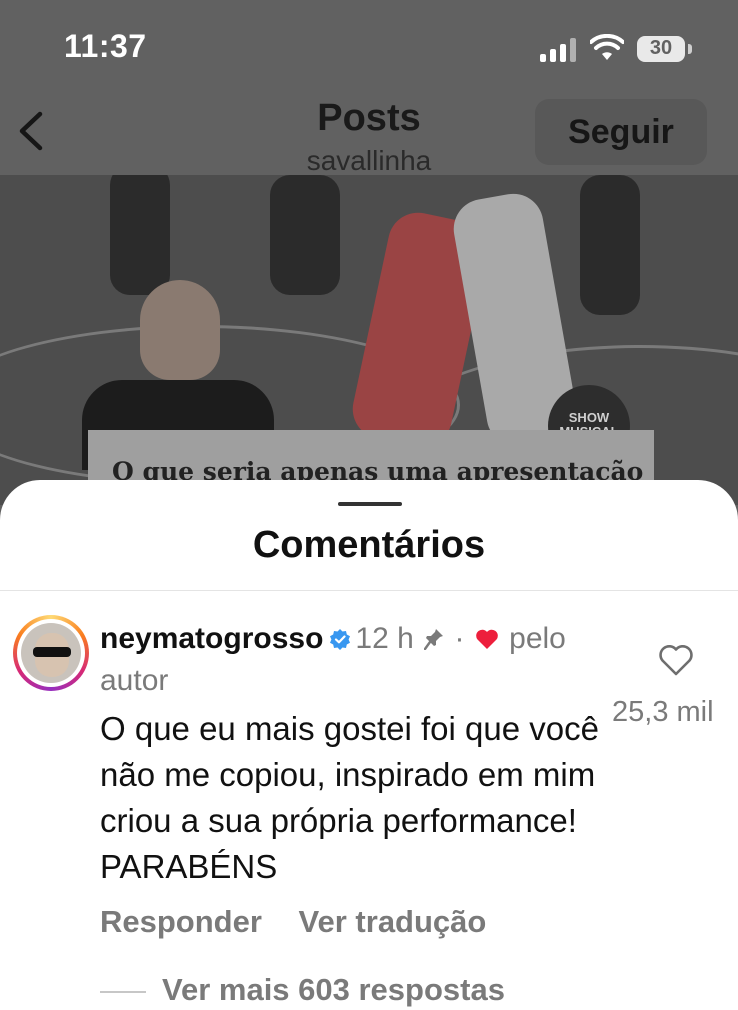  I want to click on replies-divider-line, so click(123, 992).